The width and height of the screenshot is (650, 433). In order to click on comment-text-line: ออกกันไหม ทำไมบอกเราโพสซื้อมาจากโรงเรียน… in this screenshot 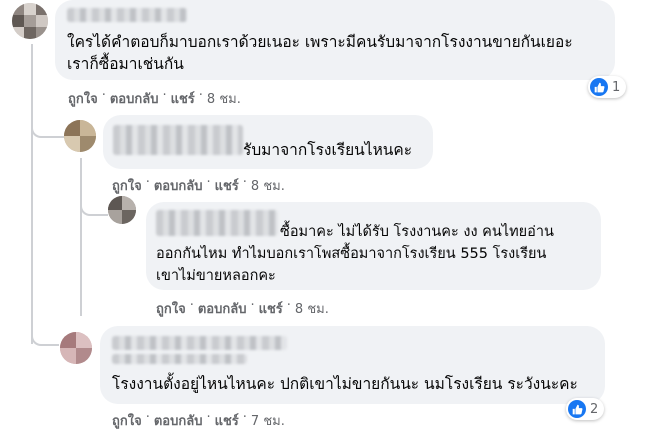, I will do `click(351, 254)`.